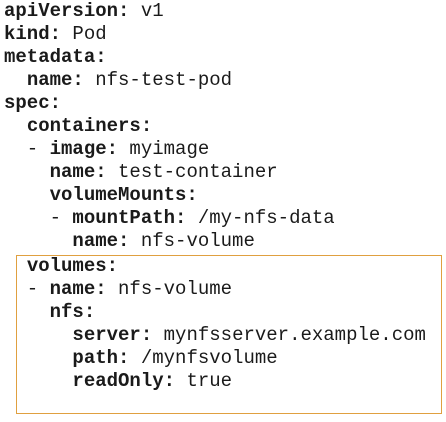 This screenshot has height=422, width=446. I want to click on yaml-line-metadata-name: name: nfs-test-pod, so click(118, 80).